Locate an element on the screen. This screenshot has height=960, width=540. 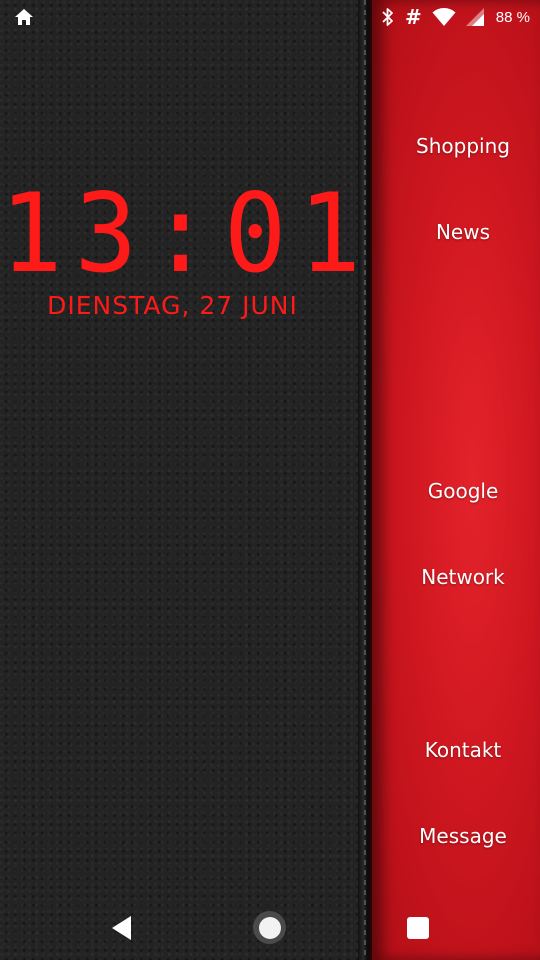
wifi-icon is located at coordinates (444, 17).